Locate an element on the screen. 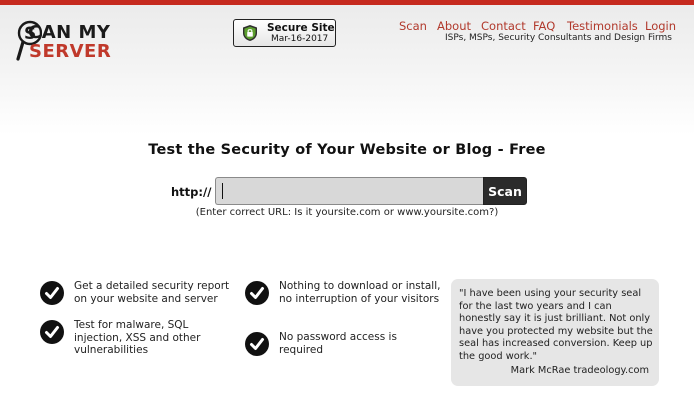  feature-text: No password access is required is located at coordinates (338, 343).